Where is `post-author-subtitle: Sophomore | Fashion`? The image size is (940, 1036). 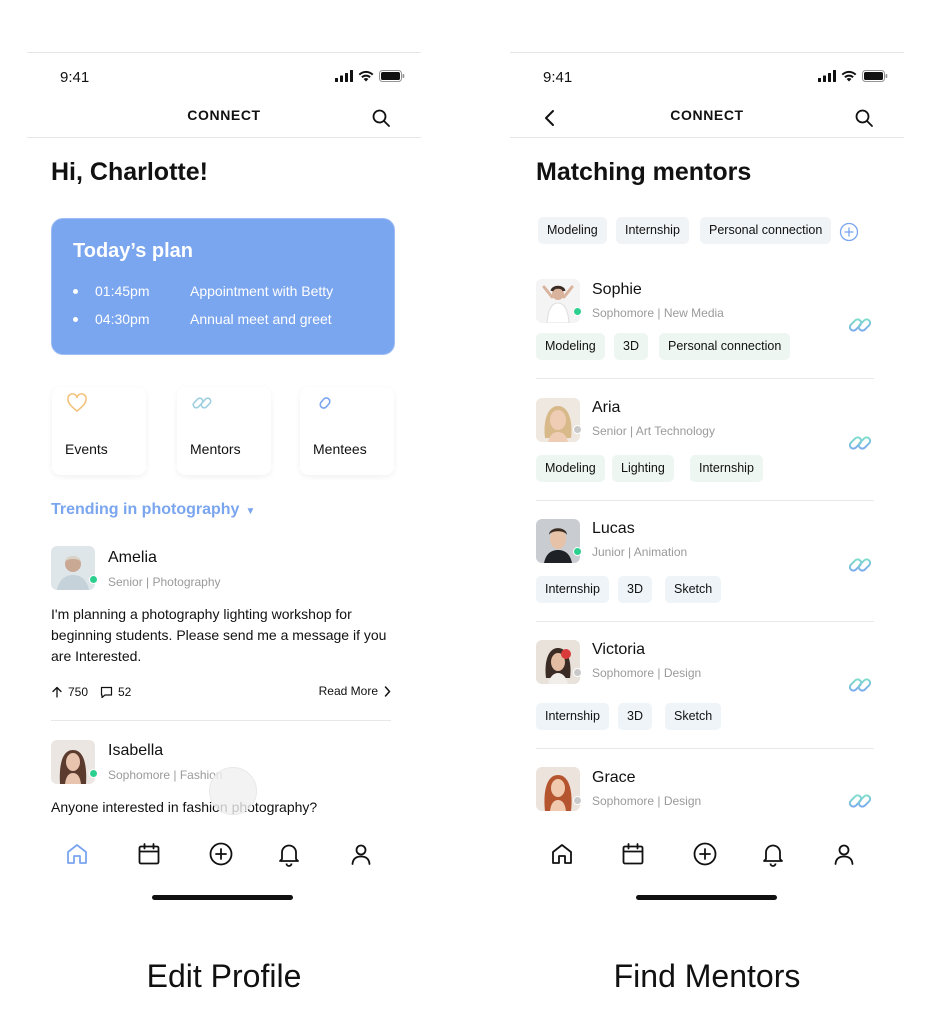
post-author-subtitle: Sophomore | Fashion is located at coordinates (165, 775).